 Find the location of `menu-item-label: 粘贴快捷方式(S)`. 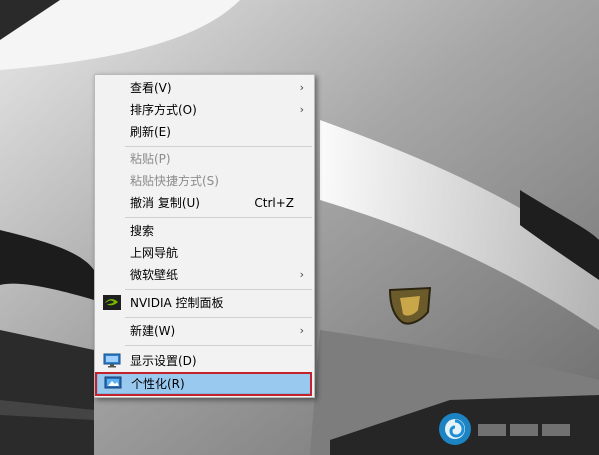

menu-item-label: 粘贴快捷方式(S) is located at coordinates (174, 181).